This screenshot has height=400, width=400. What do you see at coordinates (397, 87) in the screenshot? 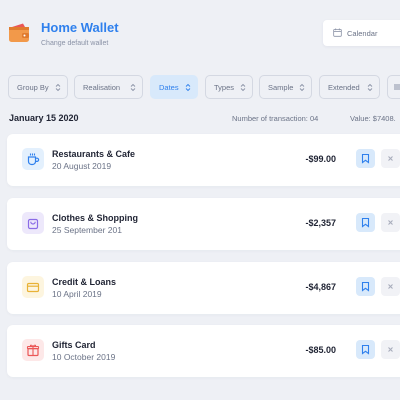
I see `menu-icon` at bounding box center [397, 87].